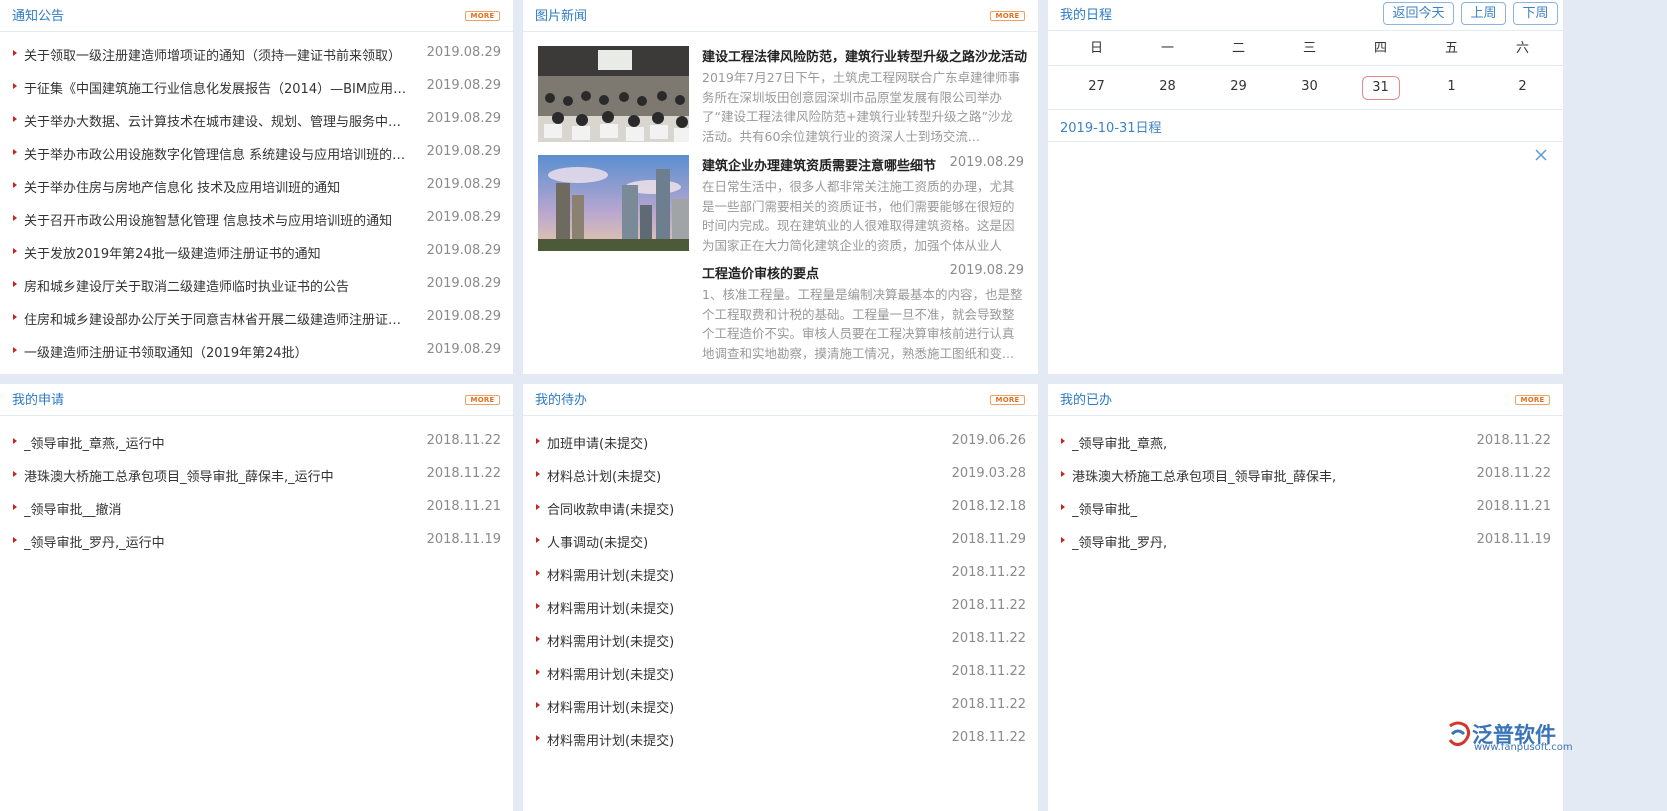 This screenshot has height=811, width=1667. Describe the element at coordinates (218, 285) in the screenshot. I see `notice-row-title: 房和城乡建设厅关于取消二级建造师临时执业证书的公告` at that location.